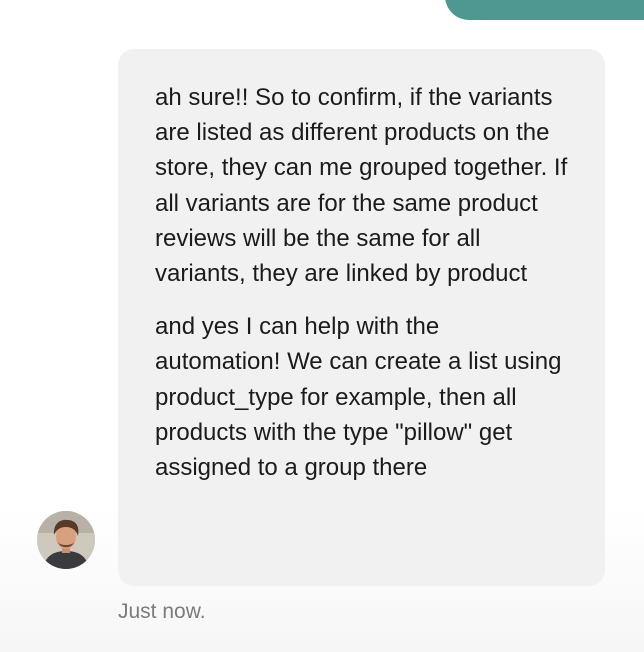  I want to click on message-timestamp: Just now., so click(162, 611).